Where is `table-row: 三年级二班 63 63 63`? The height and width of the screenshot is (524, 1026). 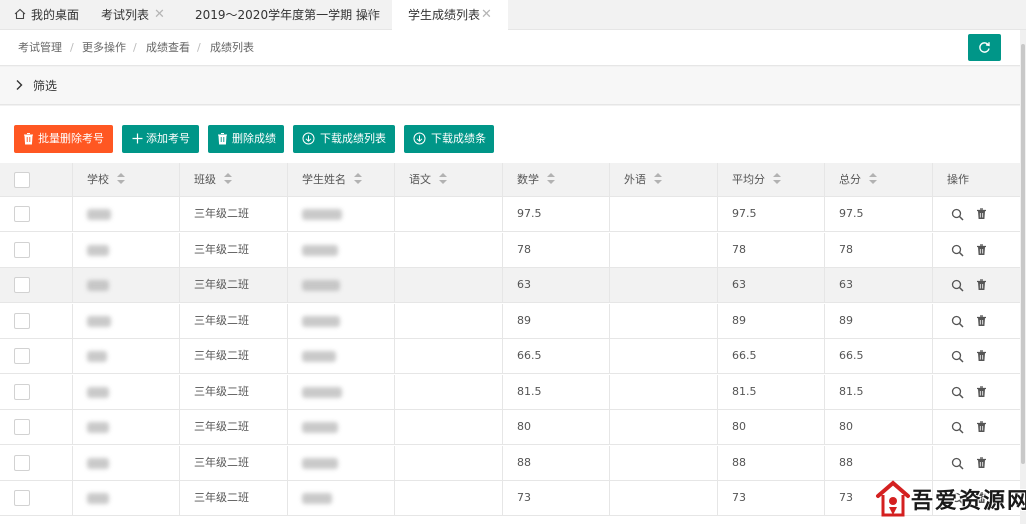
table-row: 三年级二班 63 63 63 is located at coordinates (510, 285).